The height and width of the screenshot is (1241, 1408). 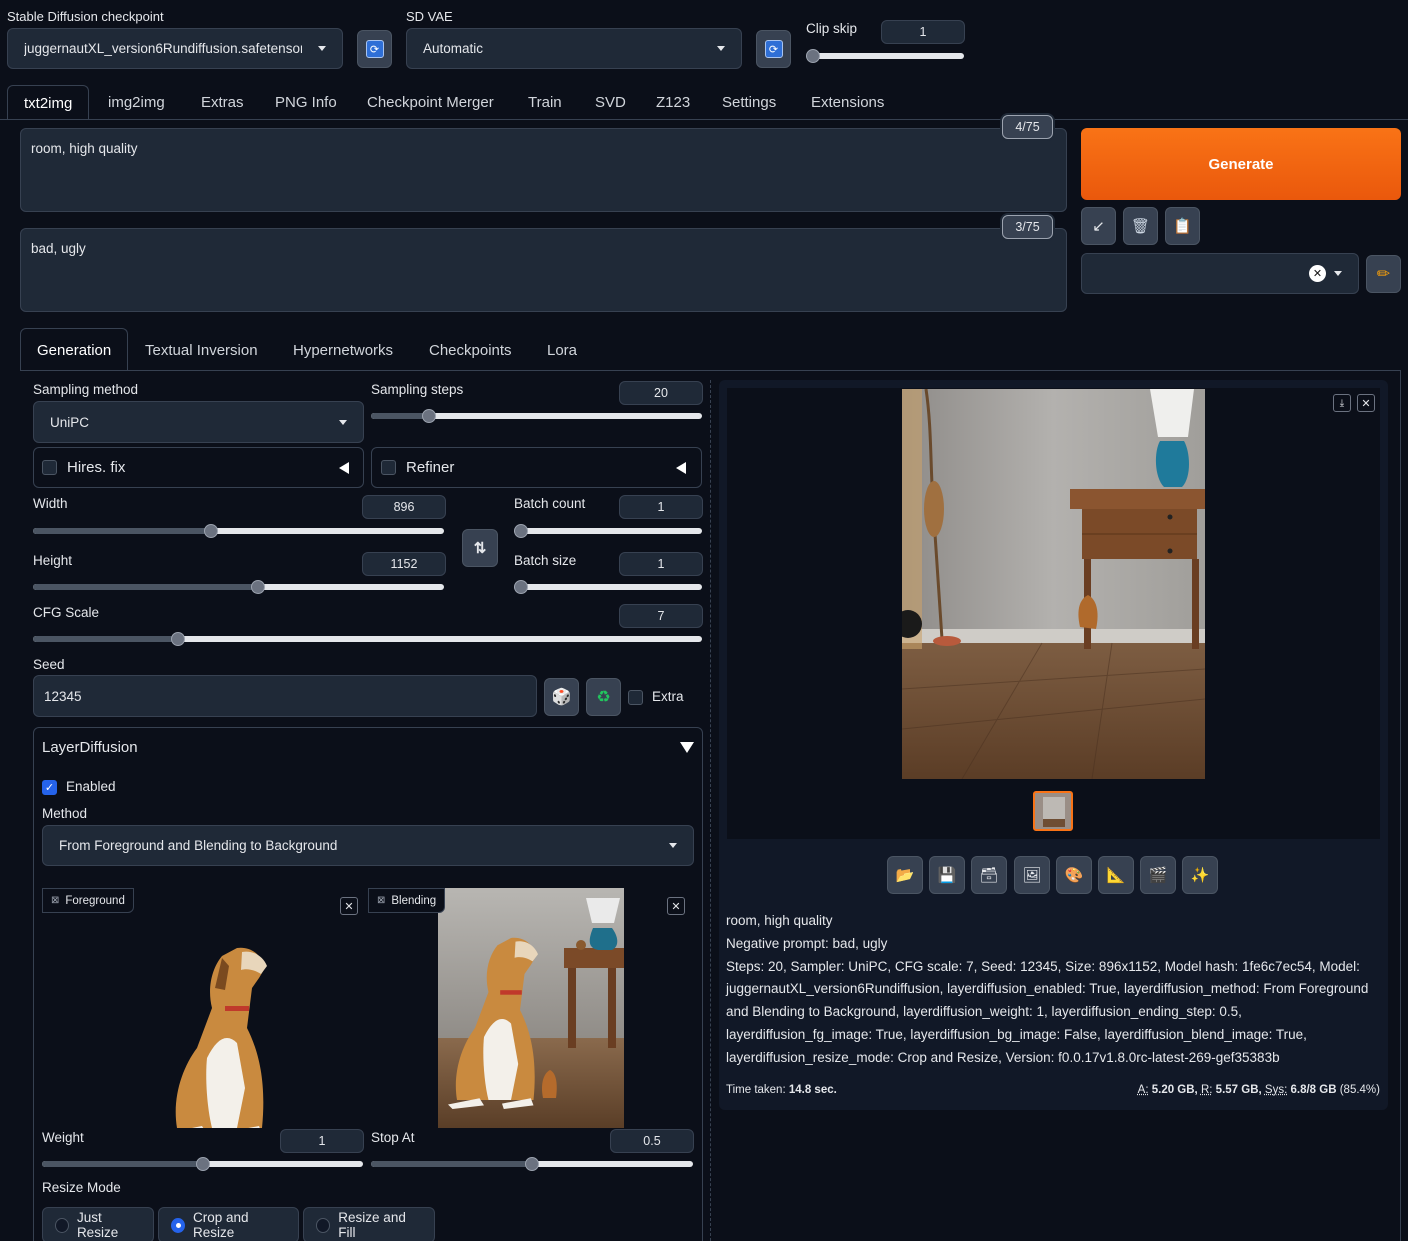 I want to click on cfg-scale-input: 7, so click(x=661, y=616).